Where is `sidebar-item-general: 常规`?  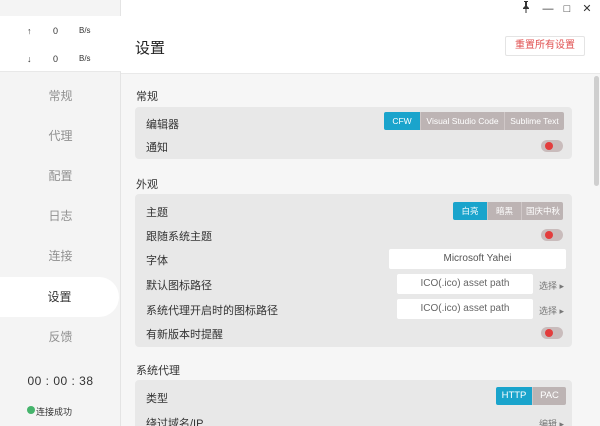 sidebar-item-general: 常规 is located at coordinates (60, 96).